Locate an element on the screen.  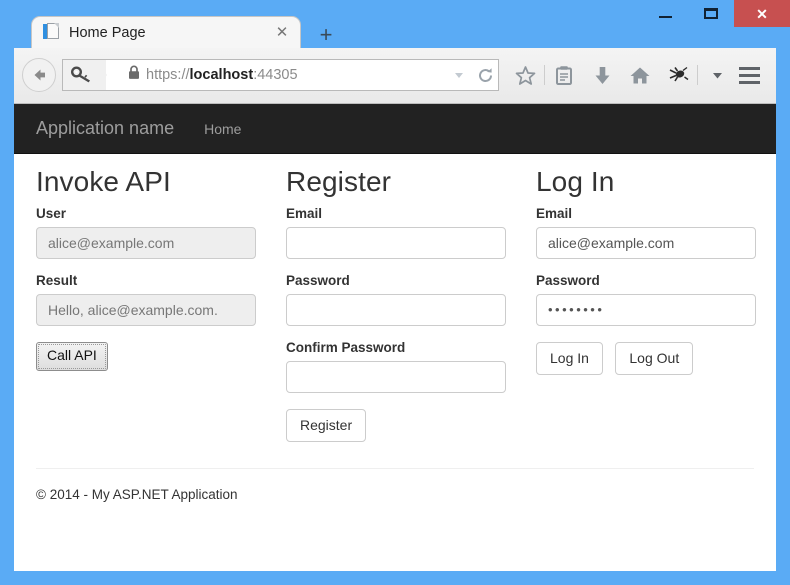
tab-title: Home Page is located at coordinates (107, 32).